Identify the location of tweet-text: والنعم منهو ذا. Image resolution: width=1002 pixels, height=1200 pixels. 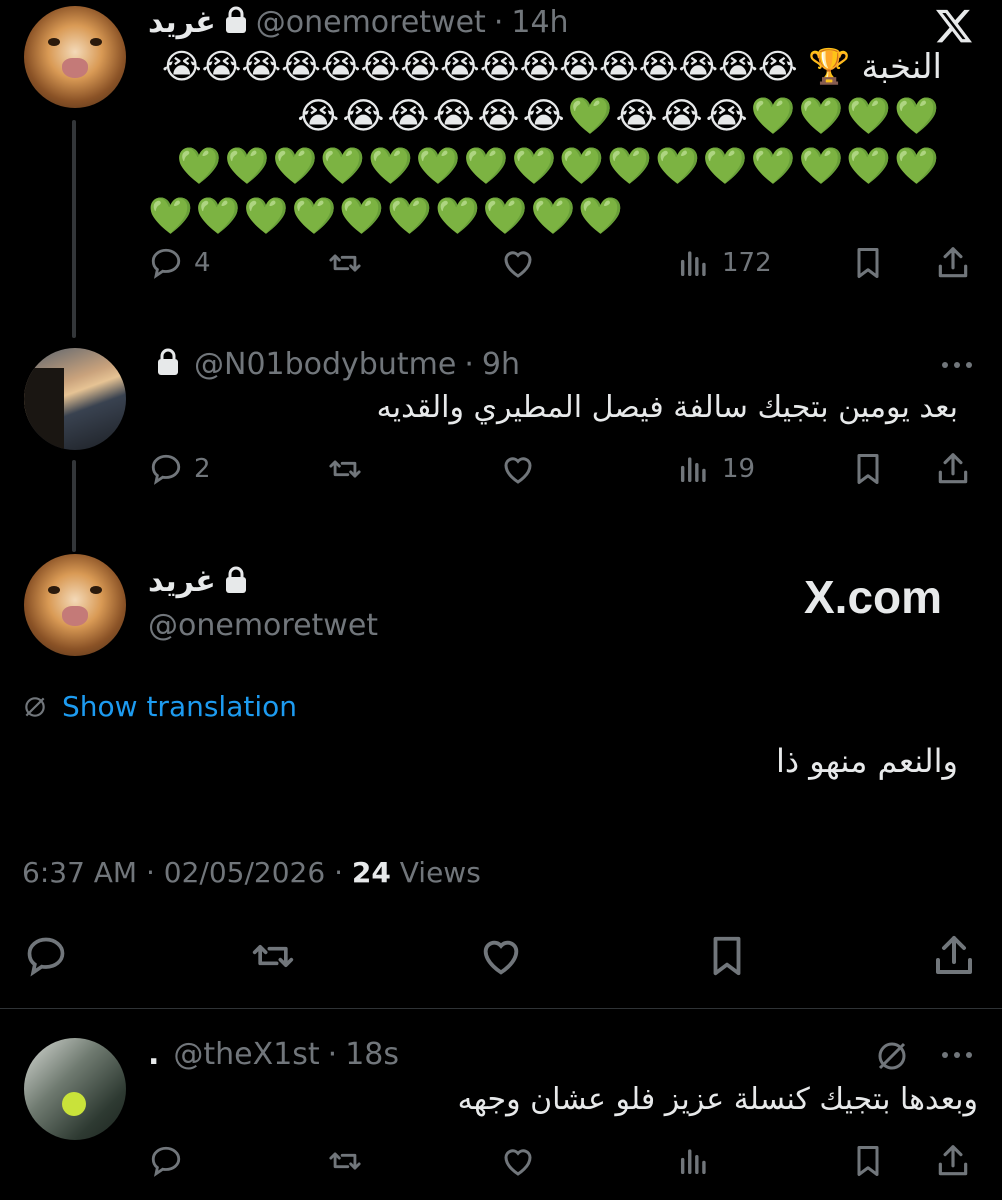
(866, 761).